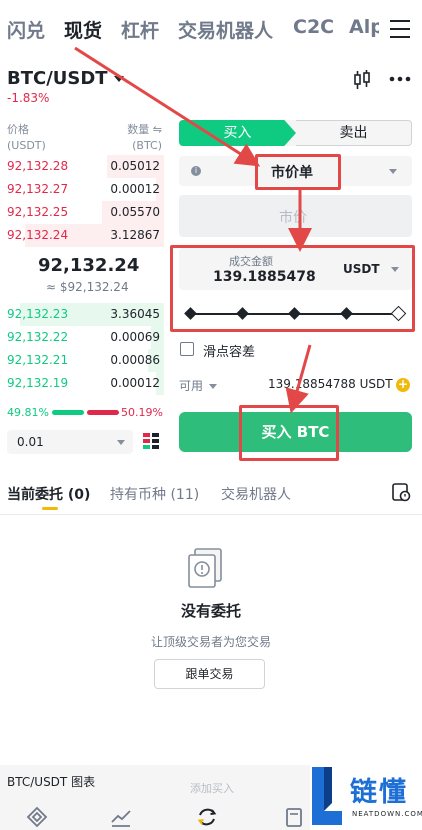  Describe the element at coordinates (210, 642) in the screenshot. I see `empty-subtitle: 让顶级交易者为您交易` at that location.